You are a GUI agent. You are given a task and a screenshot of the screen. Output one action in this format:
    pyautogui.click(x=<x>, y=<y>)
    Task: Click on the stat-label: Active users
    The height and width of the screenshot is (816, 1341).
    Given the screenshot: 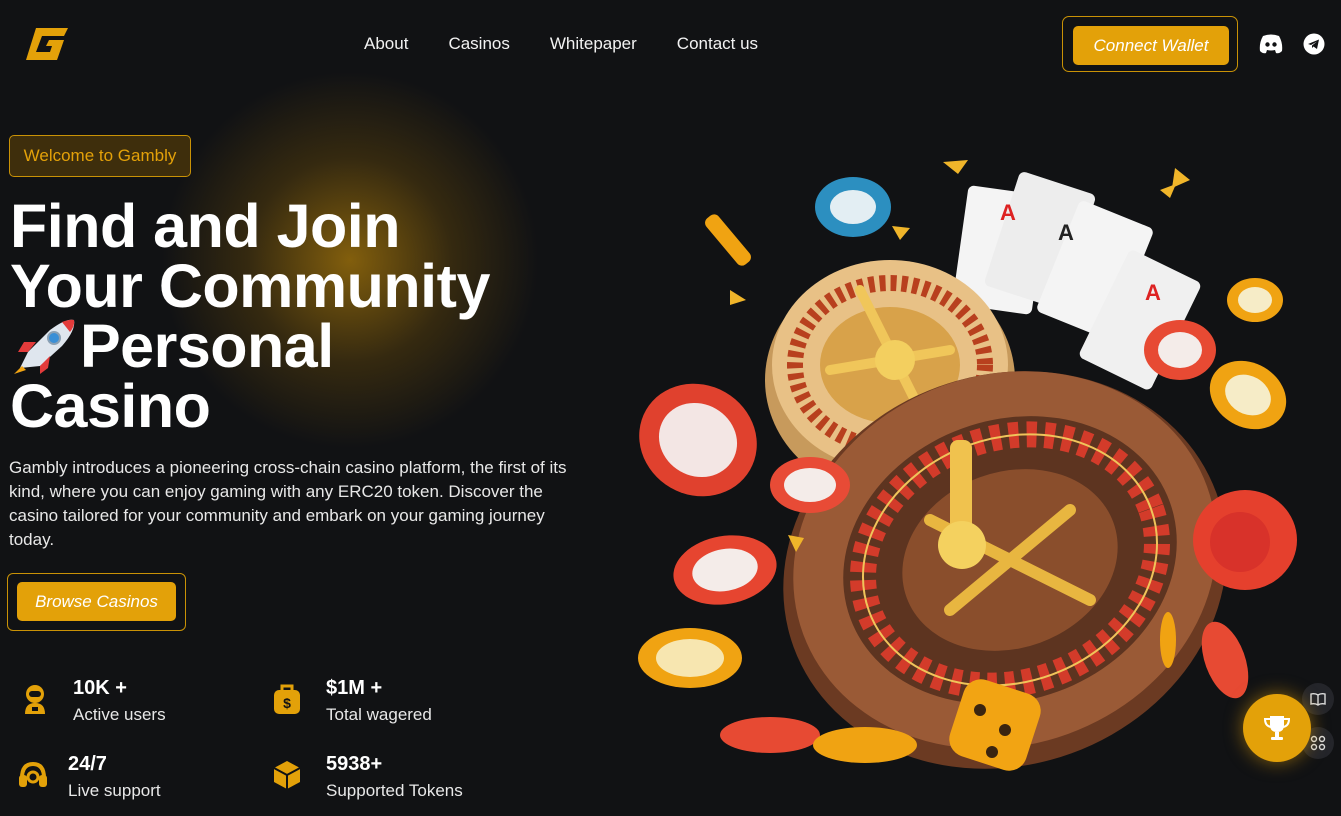 What is the action you would take?
    pyautogui.click(x=119, y=714)
    